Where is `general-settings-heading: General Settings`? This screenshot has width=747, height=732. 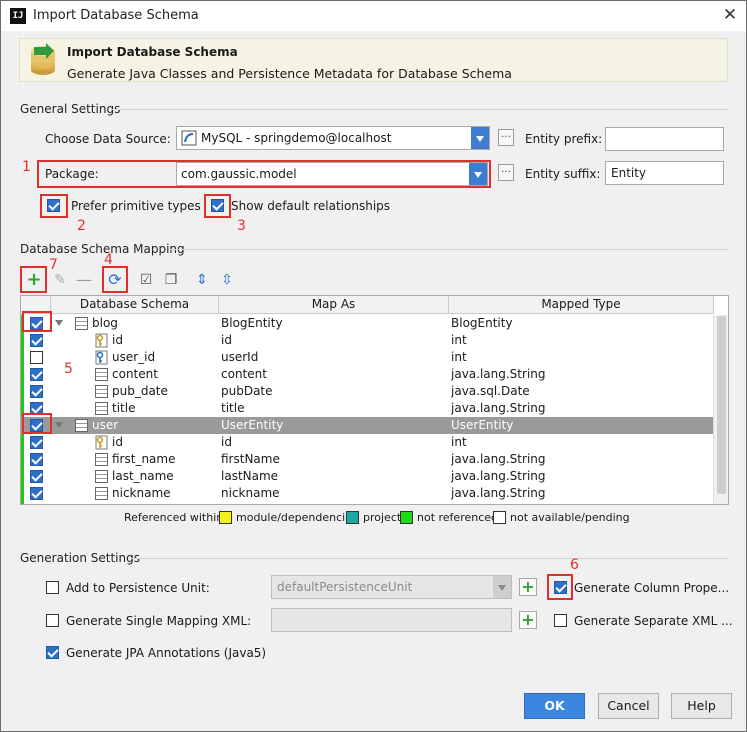
general-settings-heading: General Settings is located at coordinates (70, 109).